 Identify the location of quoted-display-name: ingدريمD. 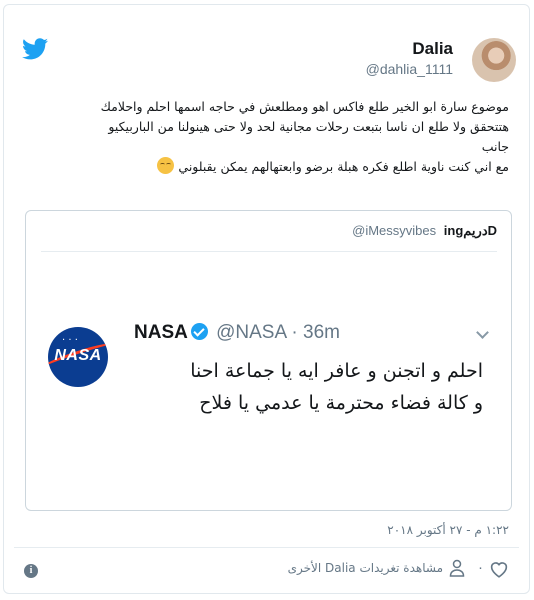
(470, 230).